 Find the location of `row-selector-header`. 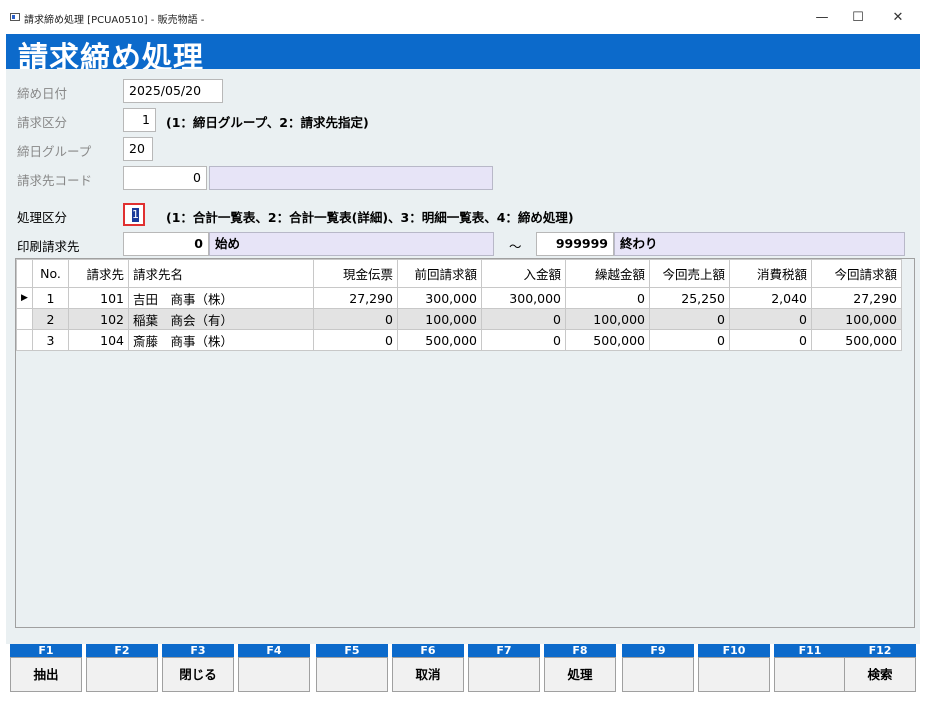

row-selector-header is located at coordinates (24, 273).